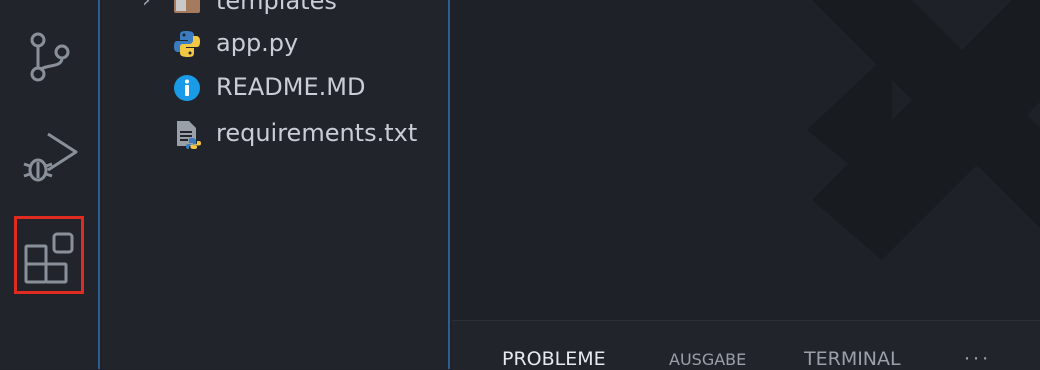  What do you see at coordinates (187, 88) in the screenshot?
I see `info-icon` at bounding box center [187, 88].